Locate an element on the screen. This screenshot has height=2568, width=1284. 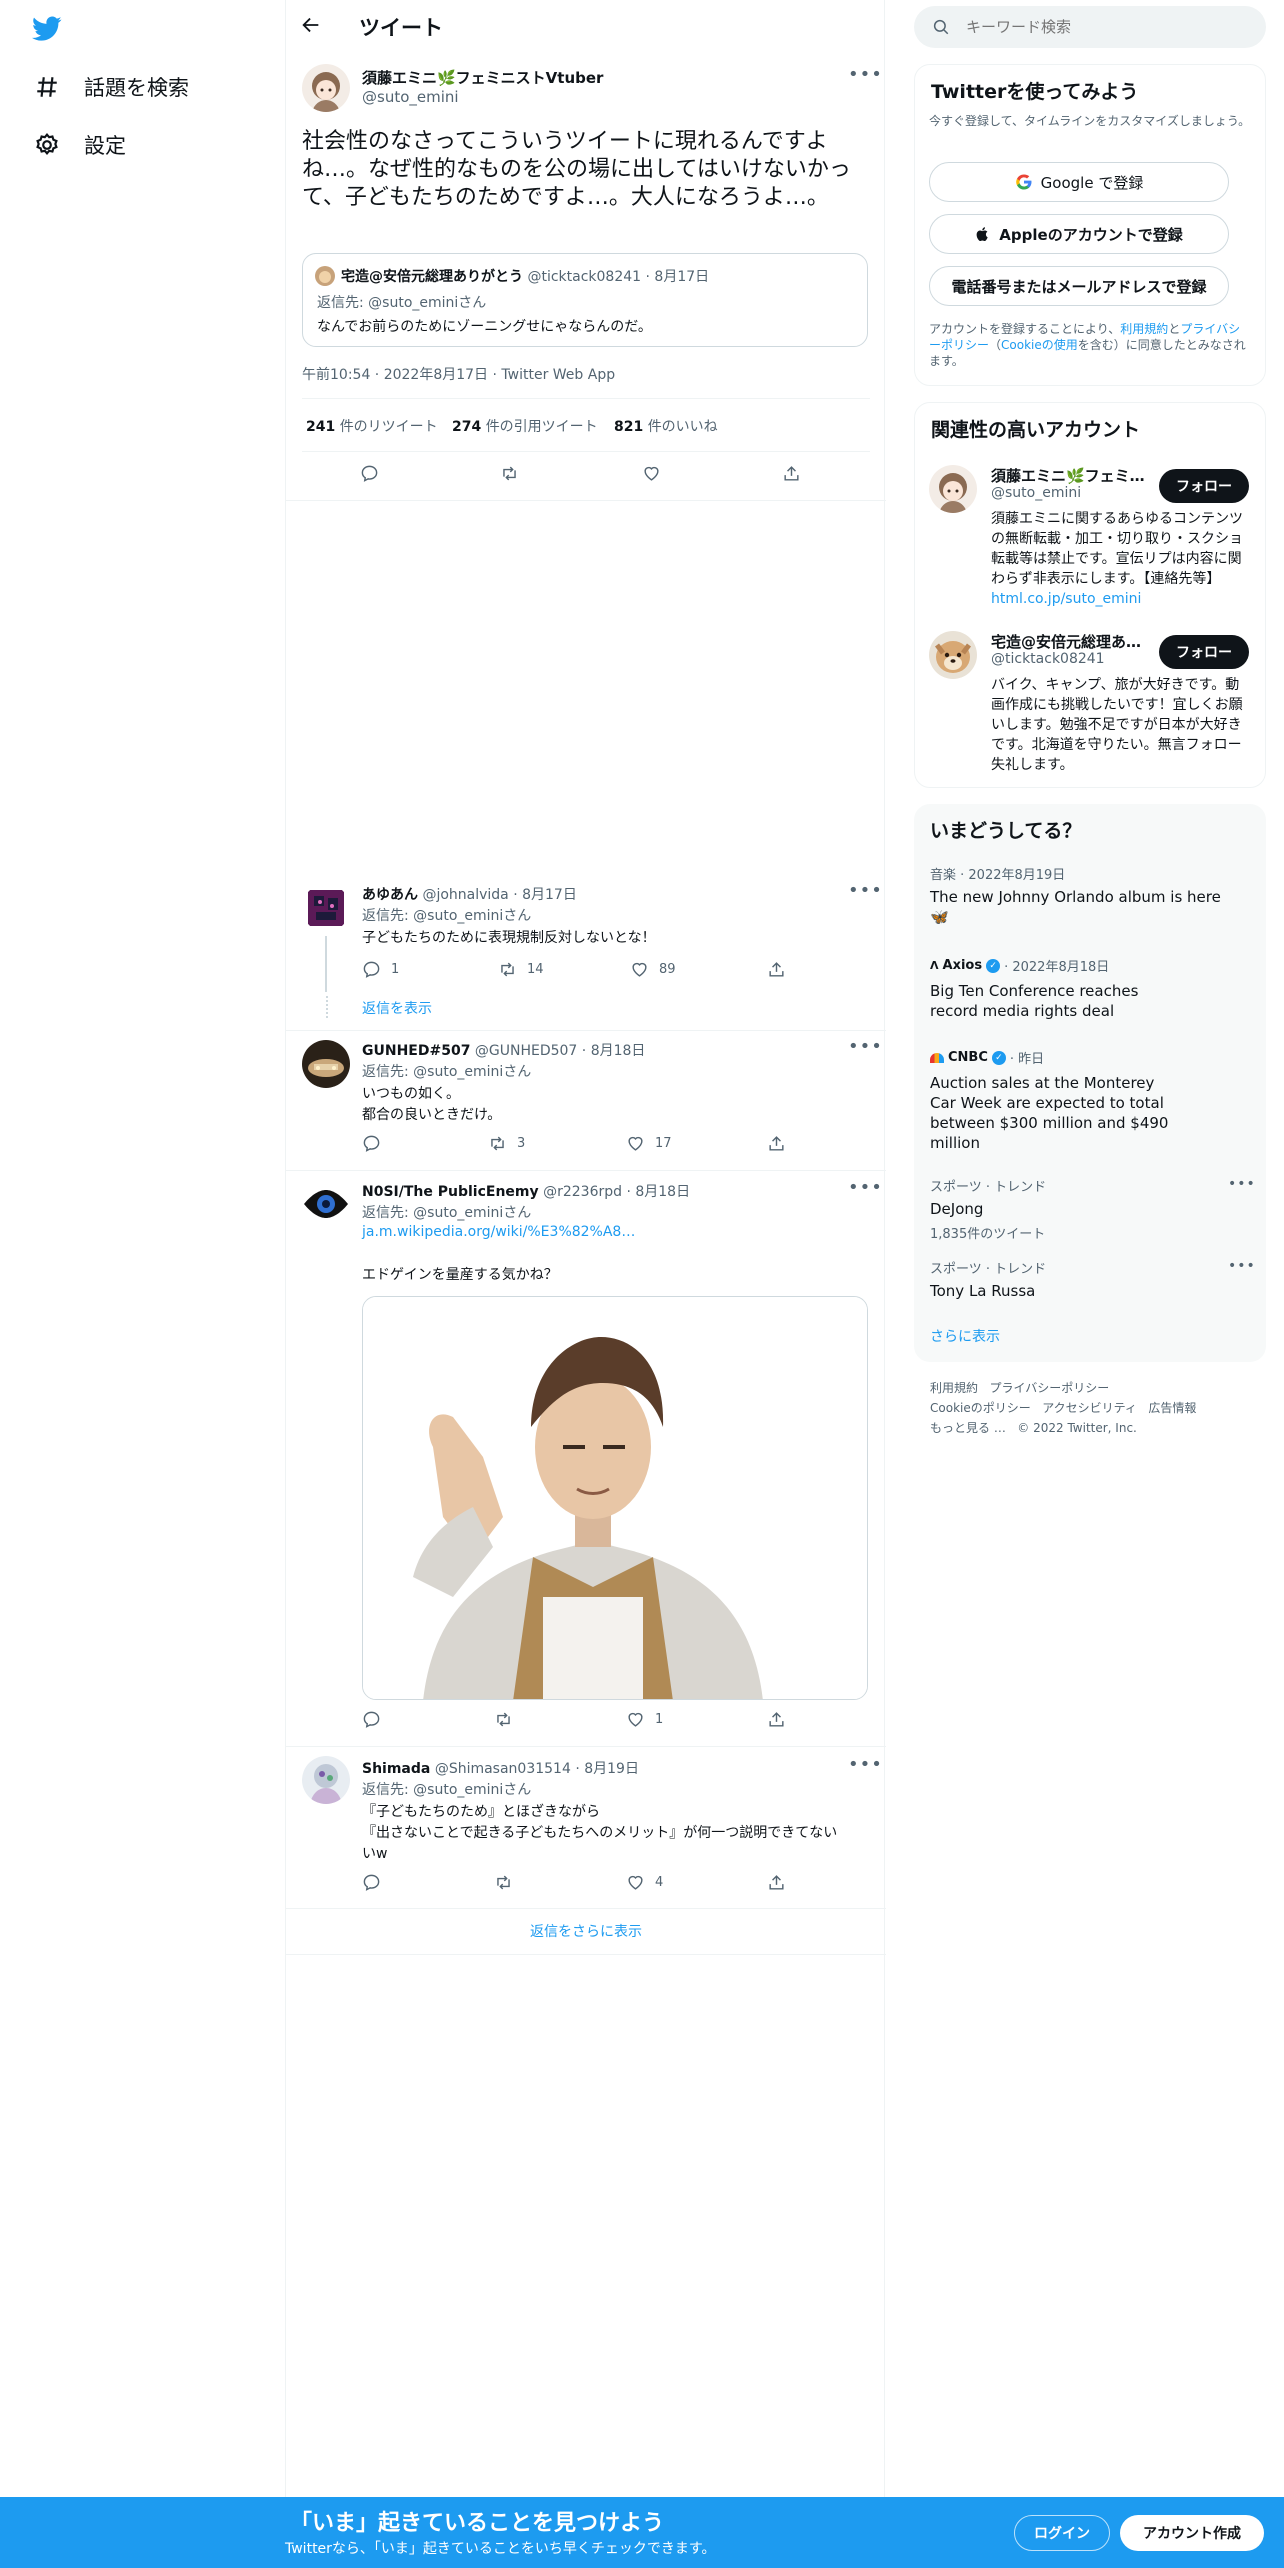
trend-item: スポーツ · トレンド DeJong 1,835件のツイート is located at coordinates (1080, 1209).